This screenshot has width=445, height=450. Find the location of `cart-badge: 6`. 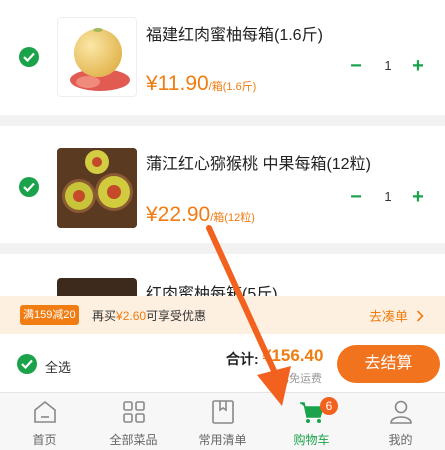

cart-badge: 6 is located at coordinates (329, 406).